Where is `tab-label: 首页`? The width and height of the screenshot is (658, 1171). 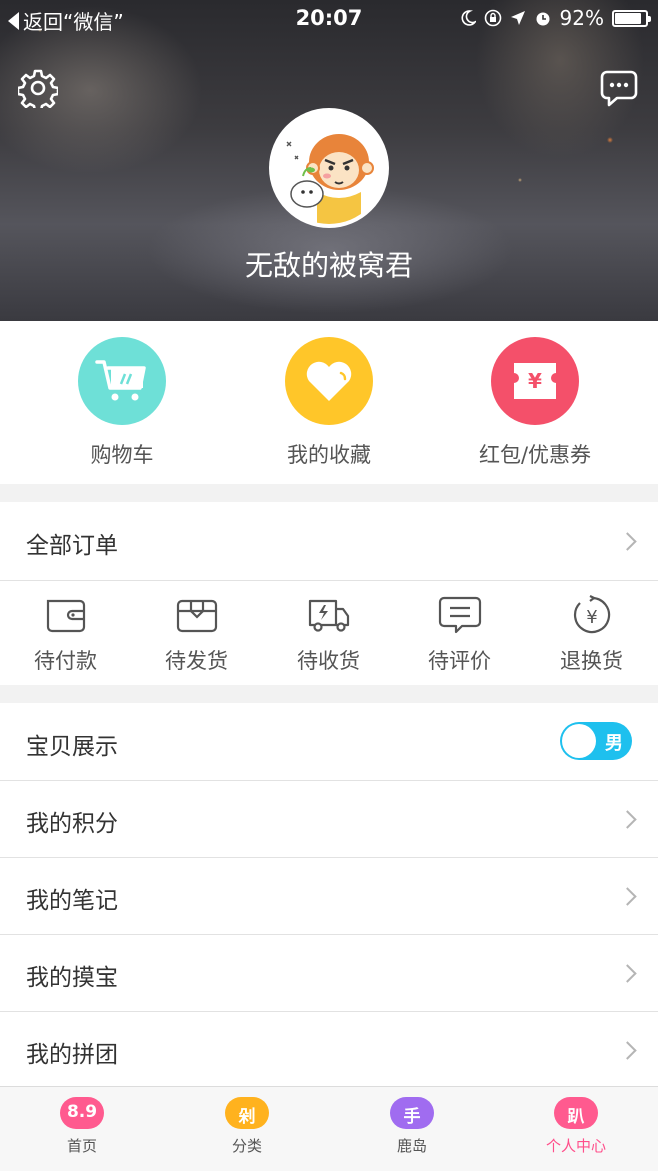 tab-label: 首页 is located at coordinates (81, 1146).